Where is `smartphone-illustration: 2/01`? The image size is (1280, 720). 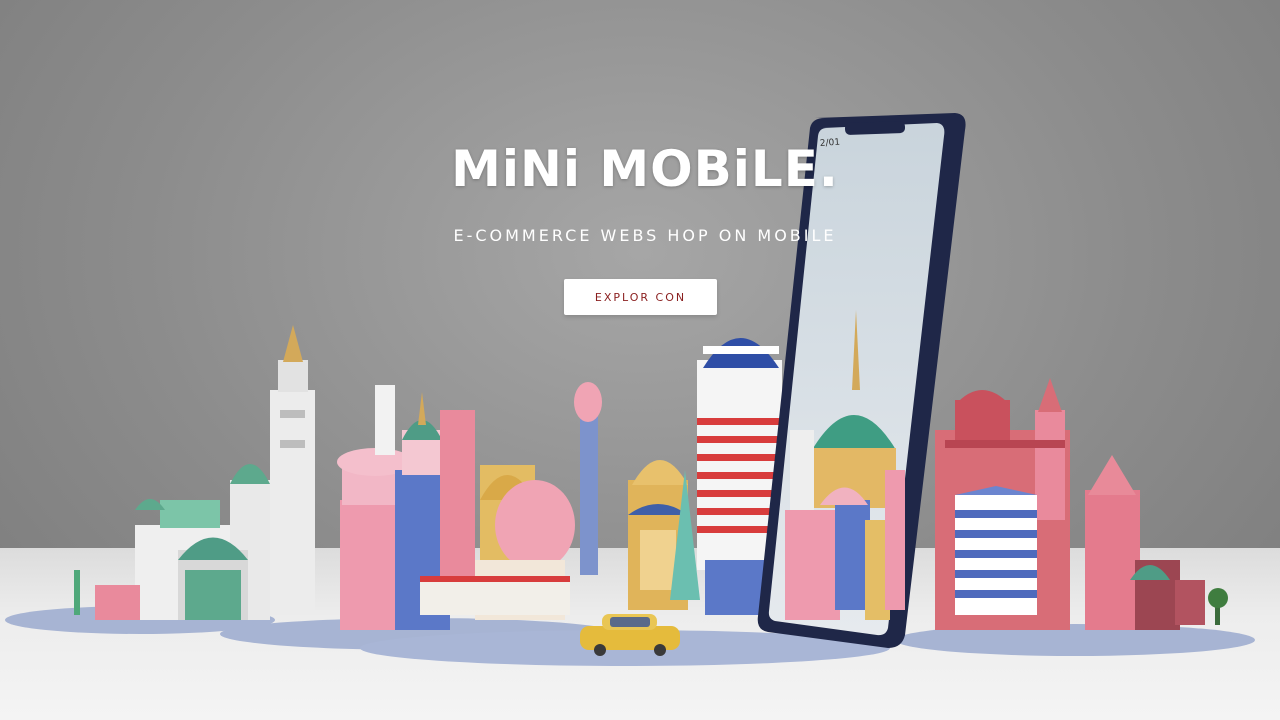 smartphone-illustration: 2/01 is located at coordinates (861, 380).